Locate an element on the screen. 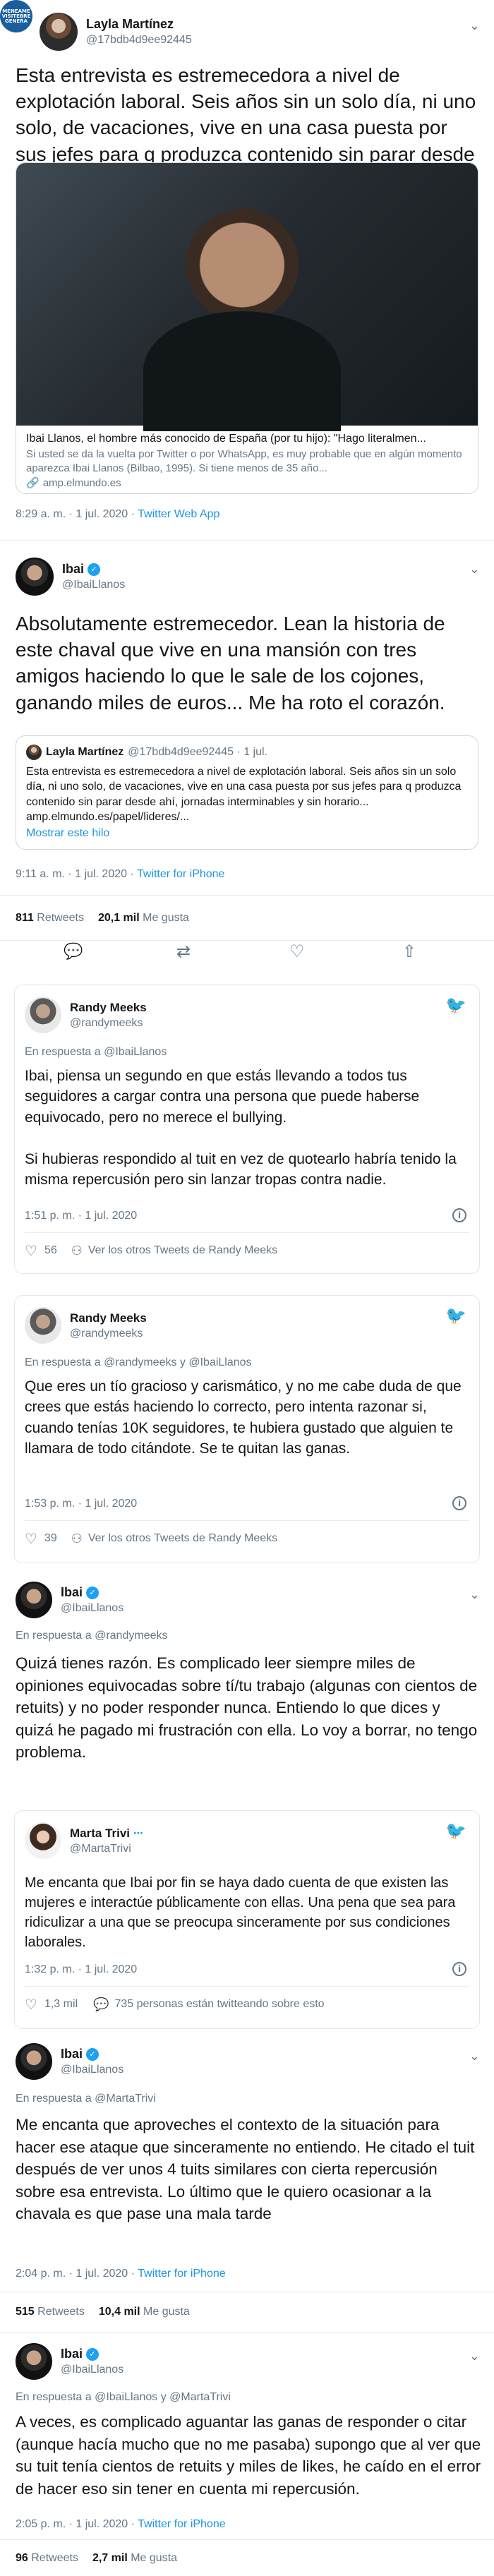 Image resolution: width=494 pixels, height=2576 pixels. tweet-source: Twitter Web App is located at coordinates (178, 514).